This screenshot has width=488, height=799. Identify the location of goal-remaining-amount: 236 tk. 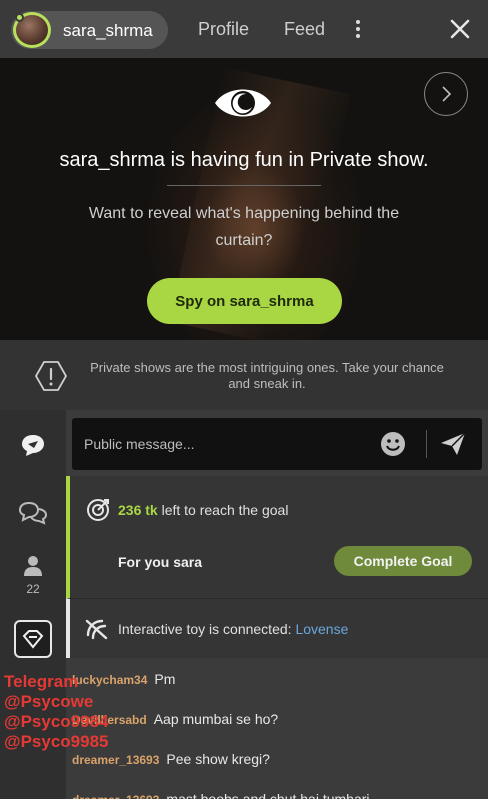
(138, 510).